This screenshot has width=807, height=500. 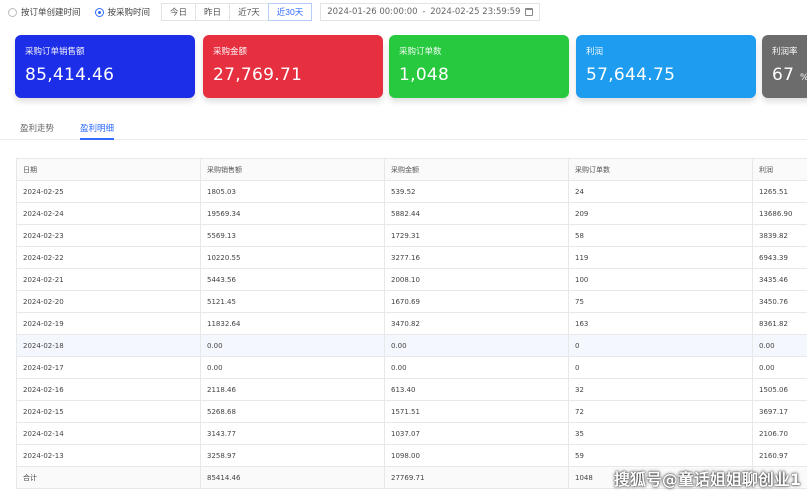 What do you see at coordinates (779, 411) in the screenshot?
I see `cell-profit: 3697.17` at bounding box center [779, 411].